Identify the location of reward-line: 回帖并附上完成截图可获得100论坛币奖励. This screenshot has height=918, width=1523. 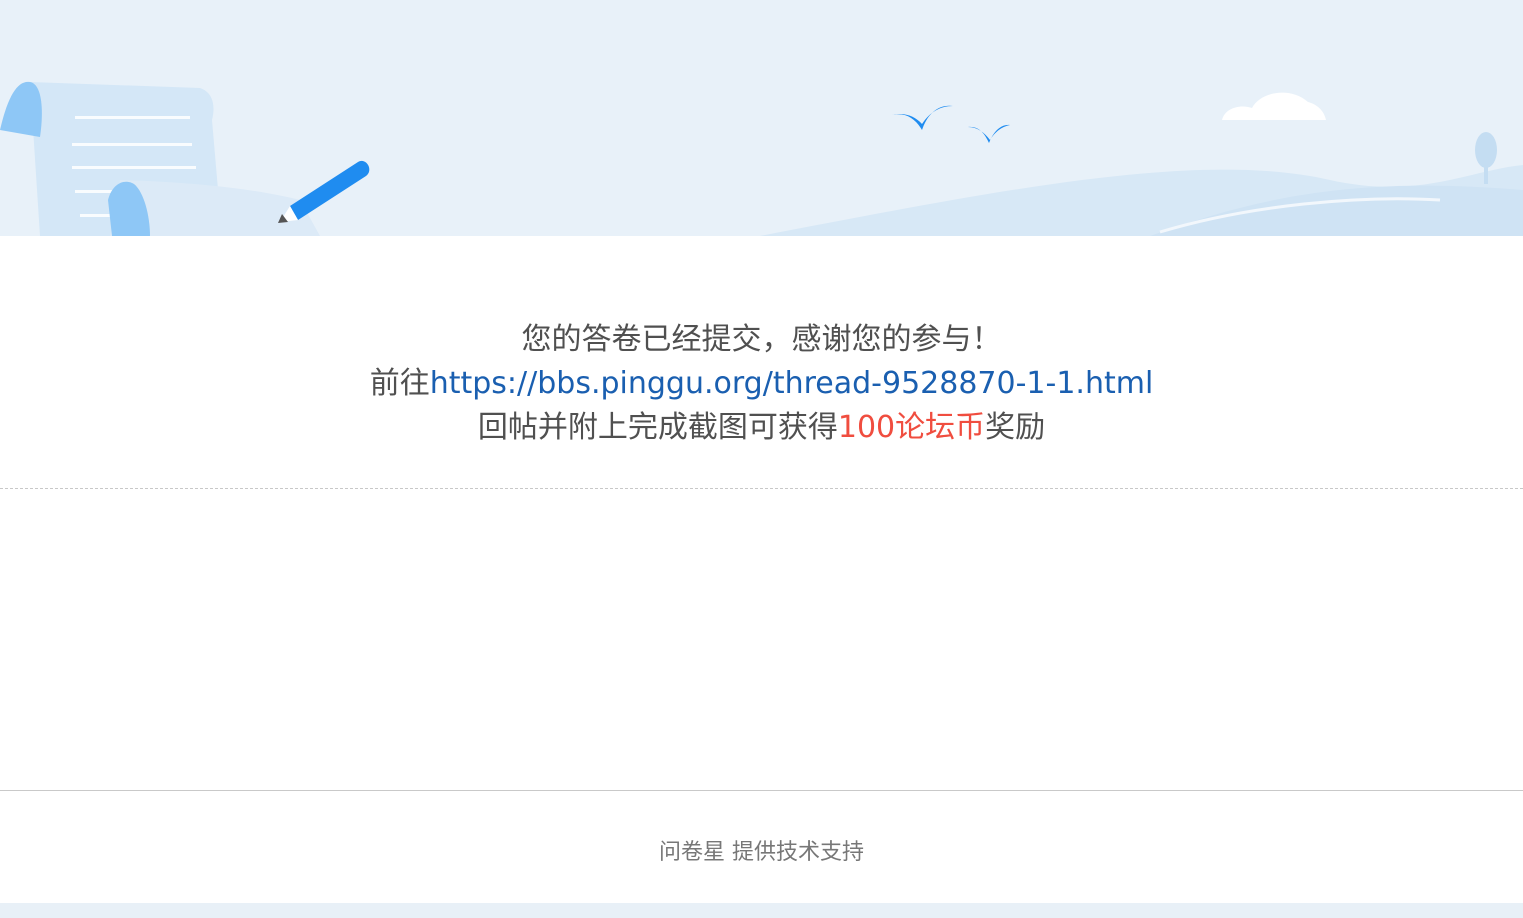
(761, 428).